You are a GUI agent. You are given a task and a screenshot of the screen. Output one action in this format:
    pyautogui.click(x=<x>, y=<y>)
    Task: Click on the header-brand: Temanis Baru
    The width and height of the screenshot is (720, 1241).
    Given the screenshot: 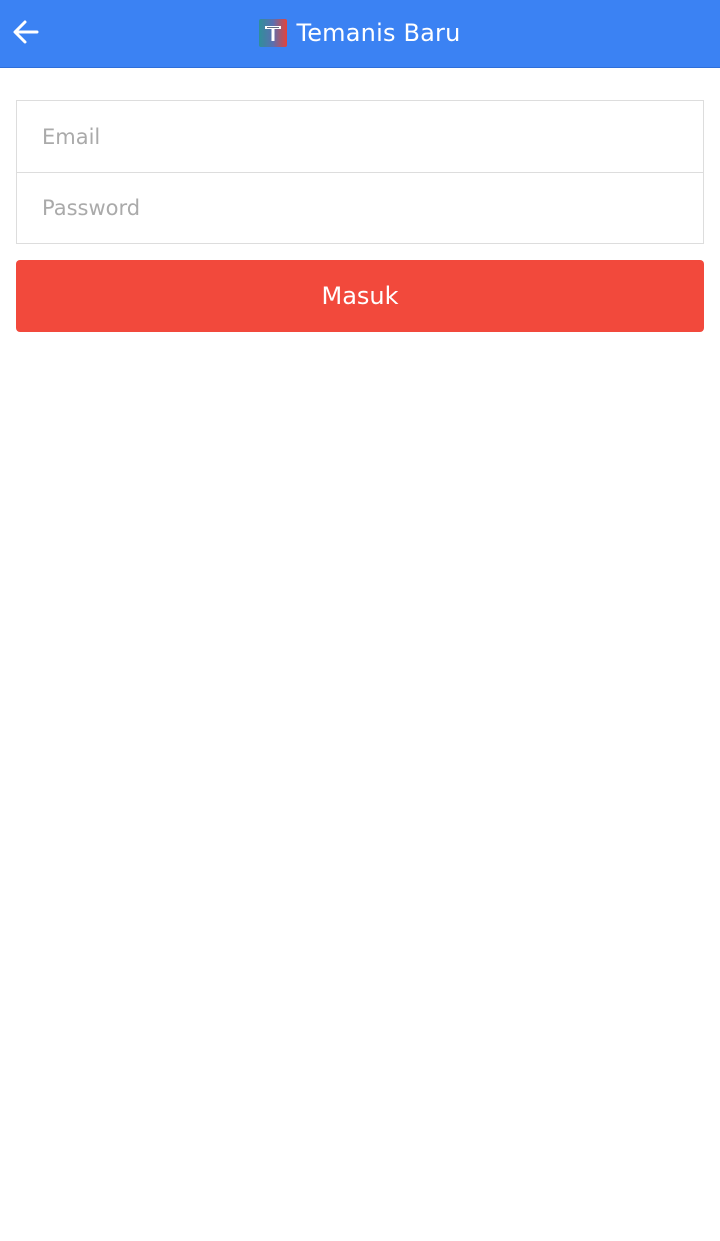 What is the action you would take?
    pyautogui.click(x=360, y=33)
    